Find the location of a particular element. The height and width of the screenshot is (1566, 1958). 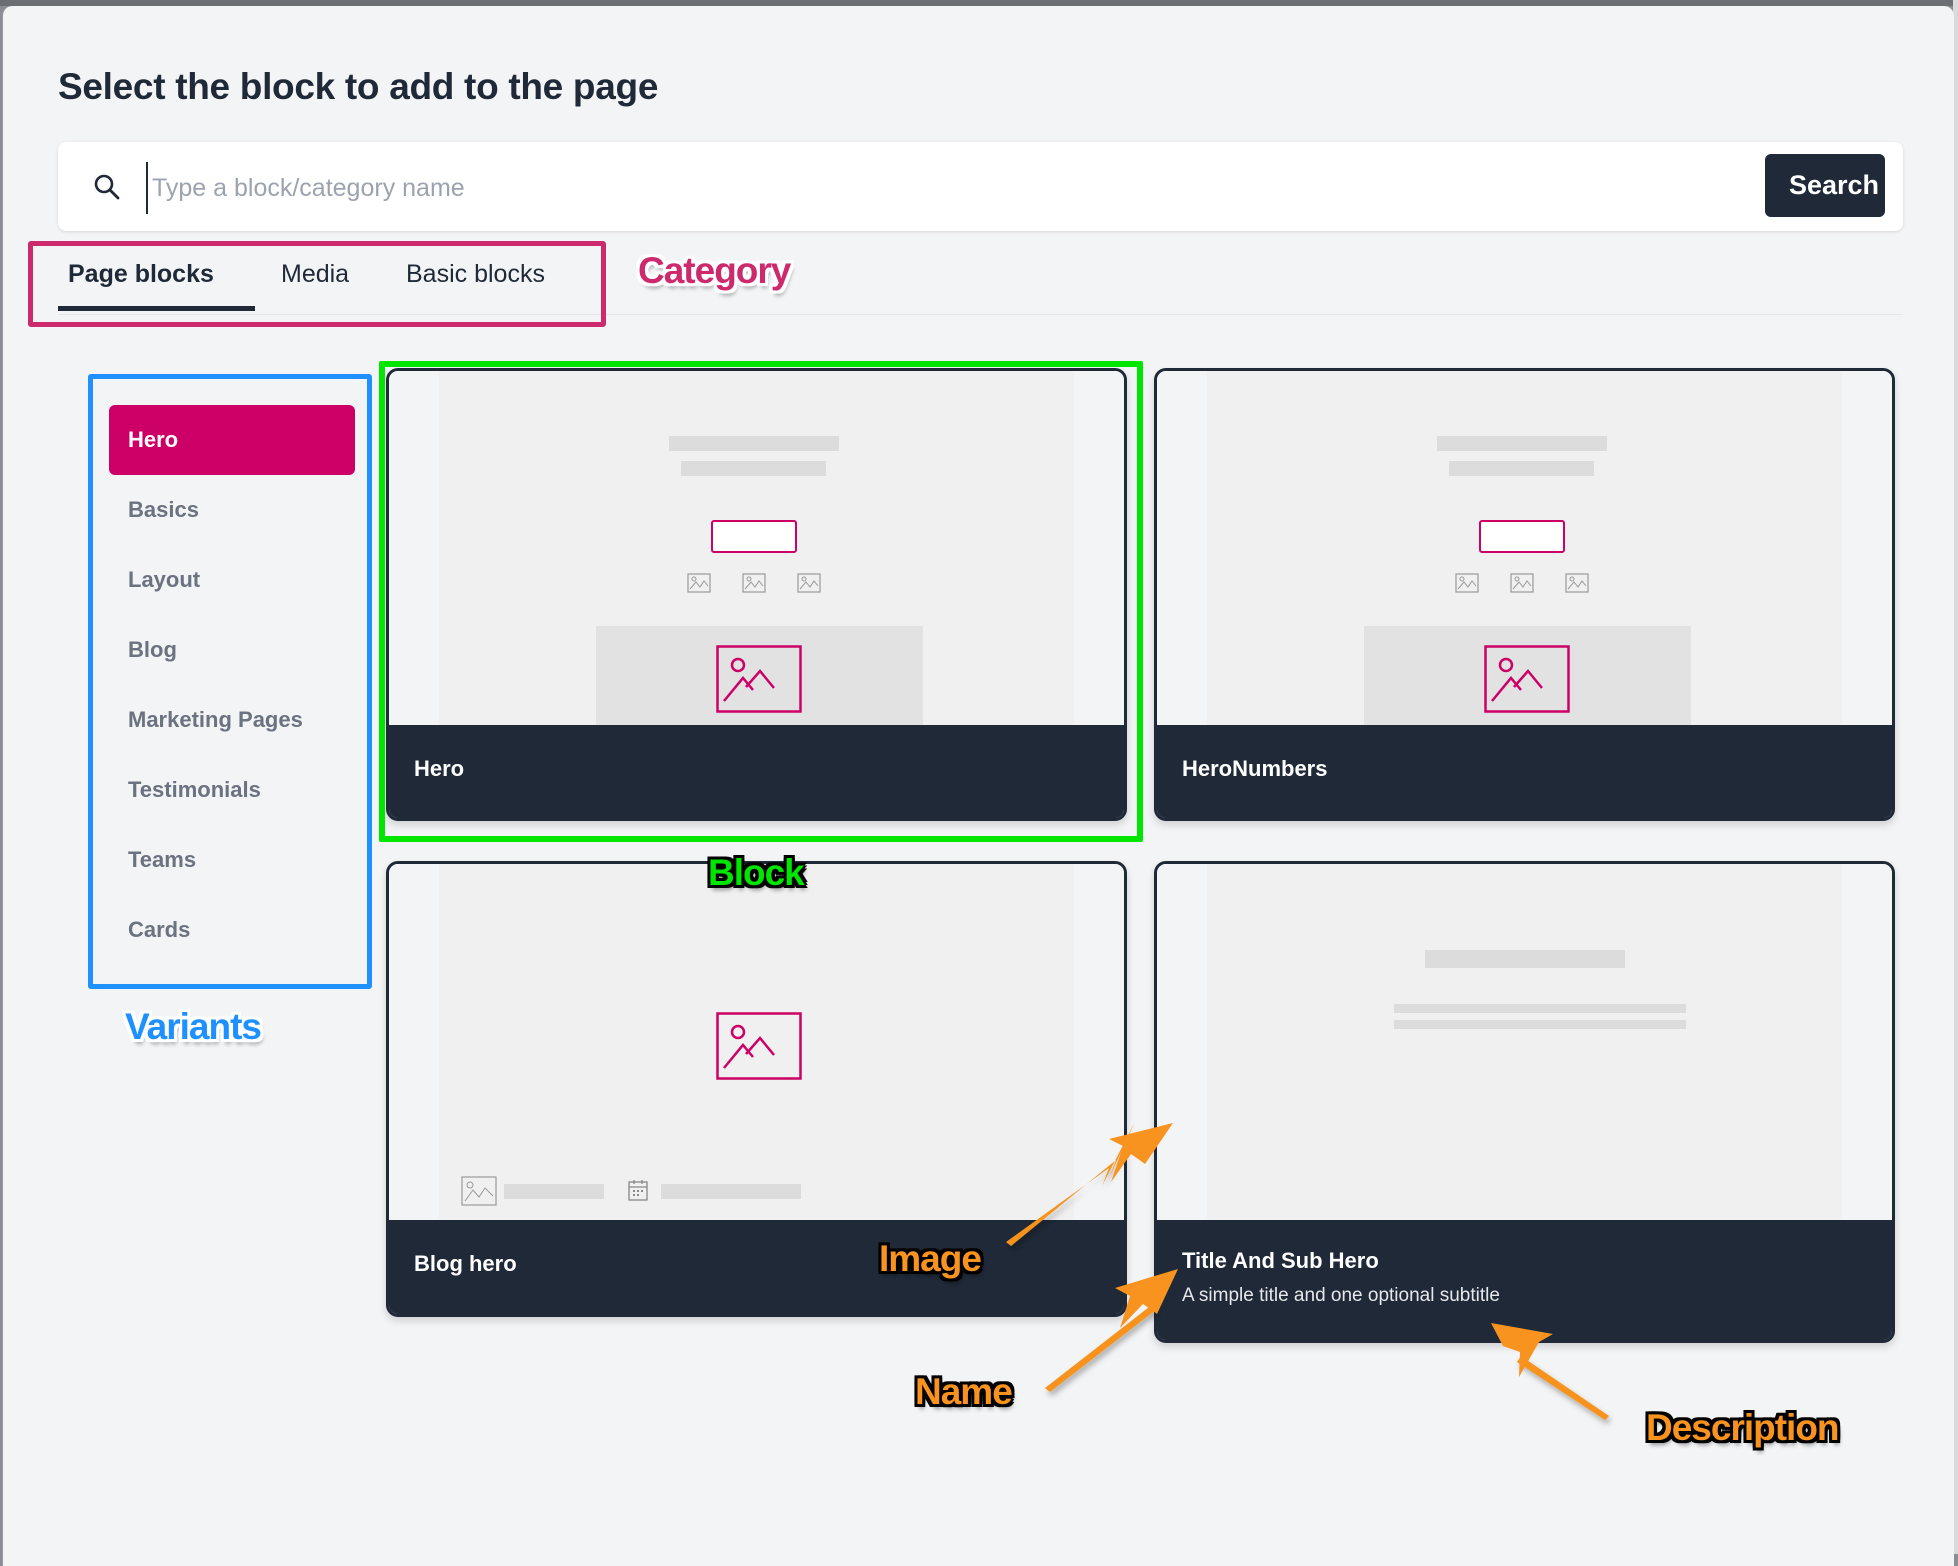

block-description: A simple title and one optional subtitle is located at coordinates (1341, 1295).